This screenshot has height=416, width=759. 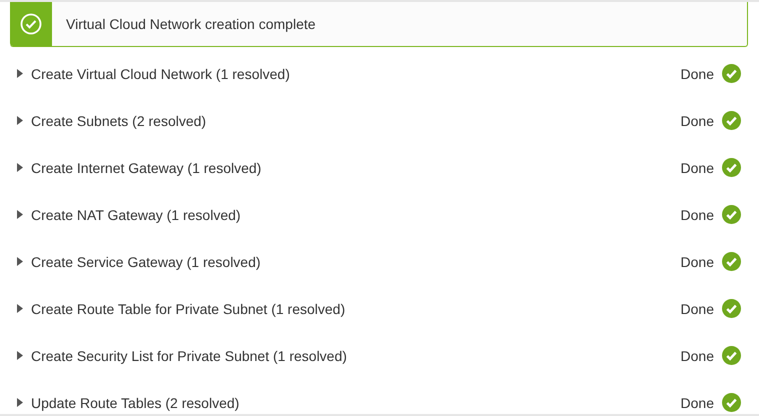 What do you see at coordinates (135, 402) in the screenshot?
I see `step-label: Update Route Tables (2 resolved)` at bounding box center [135, 402].